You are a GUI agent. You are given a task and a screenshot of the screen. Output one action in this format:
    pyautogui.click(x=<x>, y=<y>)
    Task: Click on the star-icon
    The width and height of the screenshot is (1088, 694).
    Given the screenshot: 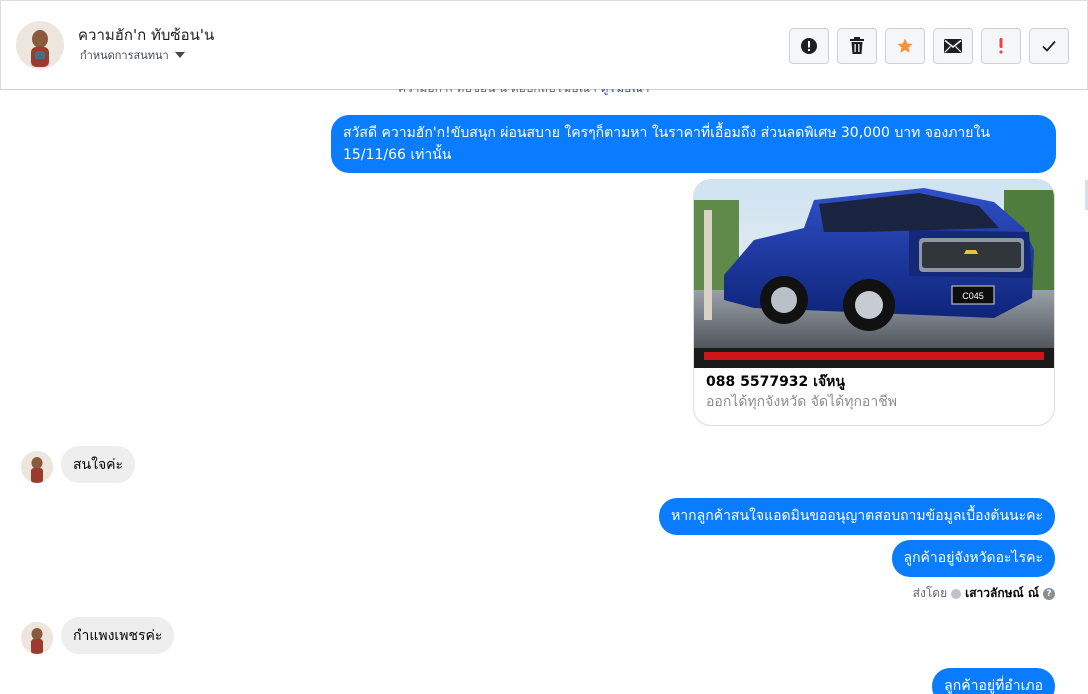 What is the action you would take?
    pyautogui.click(x=905, y=45)
    